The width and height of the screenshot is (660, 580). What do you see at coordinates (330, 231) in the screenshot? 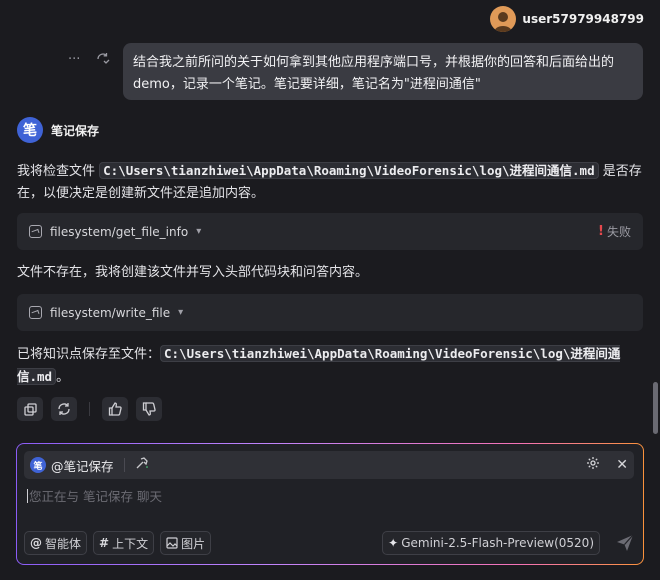
I see `tool-call-get-file-info: filesystem/get_file_info ▾ ! 失败` at bounding box center [330, 231].